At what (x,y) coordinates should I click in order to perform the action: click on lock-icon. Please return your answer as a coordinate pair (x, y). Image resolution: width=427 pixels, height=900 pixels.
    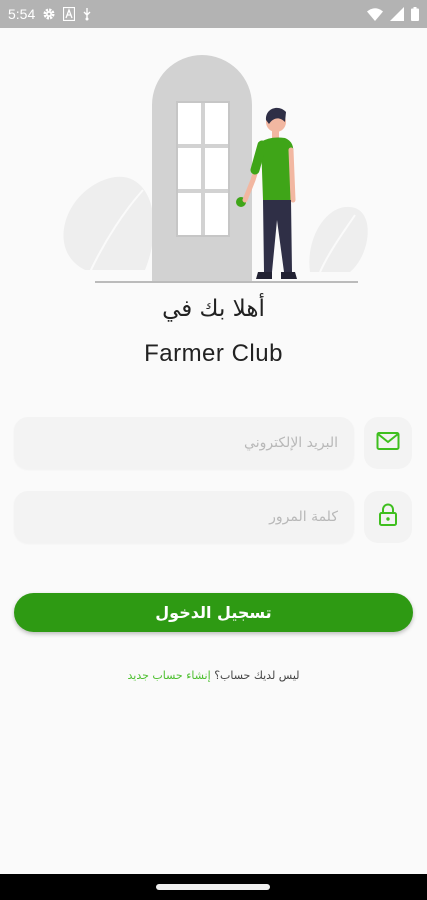
    Looking at the image, I should click on (388, 517).